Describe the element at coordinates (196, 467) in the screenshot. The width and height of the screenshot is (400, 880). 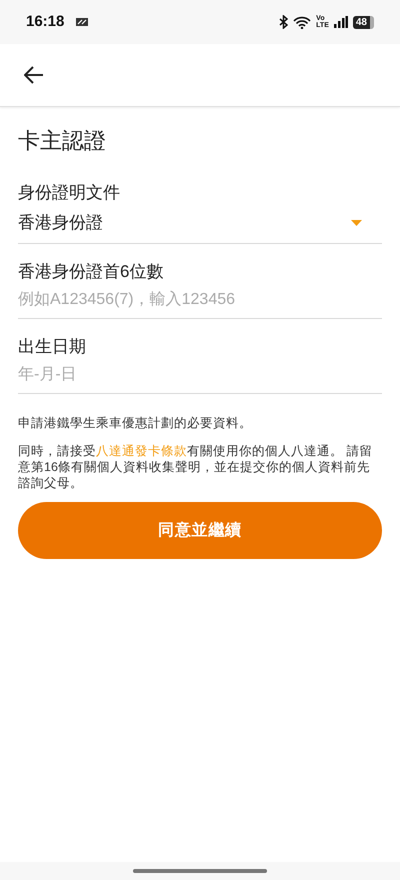
I see `consent-text: 同時，請接受八達通發卡條款有關使用你的個人八達通。 請留意第16條有關個人資料收集聲明，並在提交你的個人資料前先諮詢父母。` at that location.